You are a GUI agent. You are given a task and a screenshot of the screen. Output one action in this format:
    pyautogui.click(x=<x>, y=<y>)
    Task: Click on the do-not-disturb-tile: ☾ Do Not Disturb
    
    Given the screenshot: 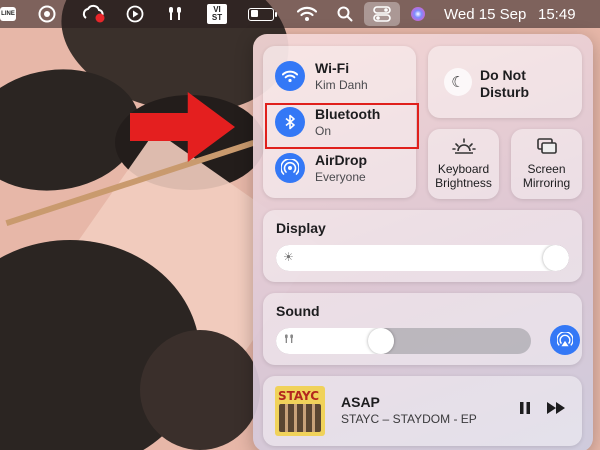 What is the action you would take?
    pyautogui.click(x=505, y=82)
    